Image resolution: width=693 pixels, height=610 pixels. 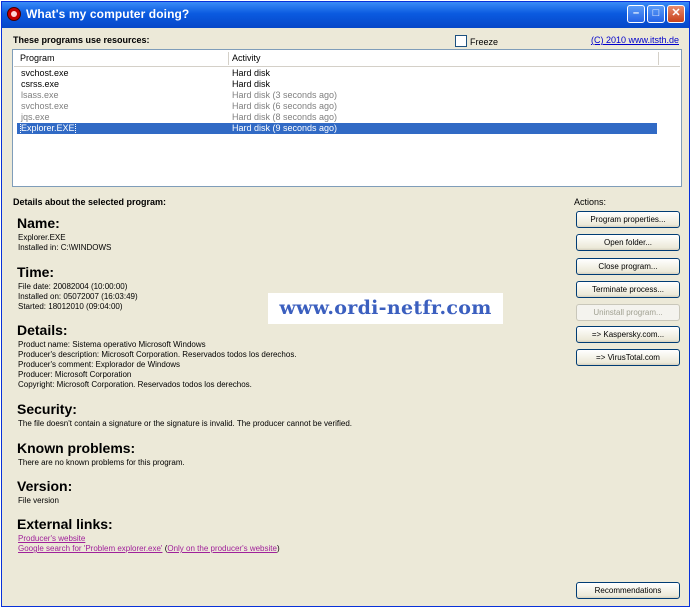 I want to click on row-activity: Hard disk (6 seconds ago), so click(x=285, y=106).